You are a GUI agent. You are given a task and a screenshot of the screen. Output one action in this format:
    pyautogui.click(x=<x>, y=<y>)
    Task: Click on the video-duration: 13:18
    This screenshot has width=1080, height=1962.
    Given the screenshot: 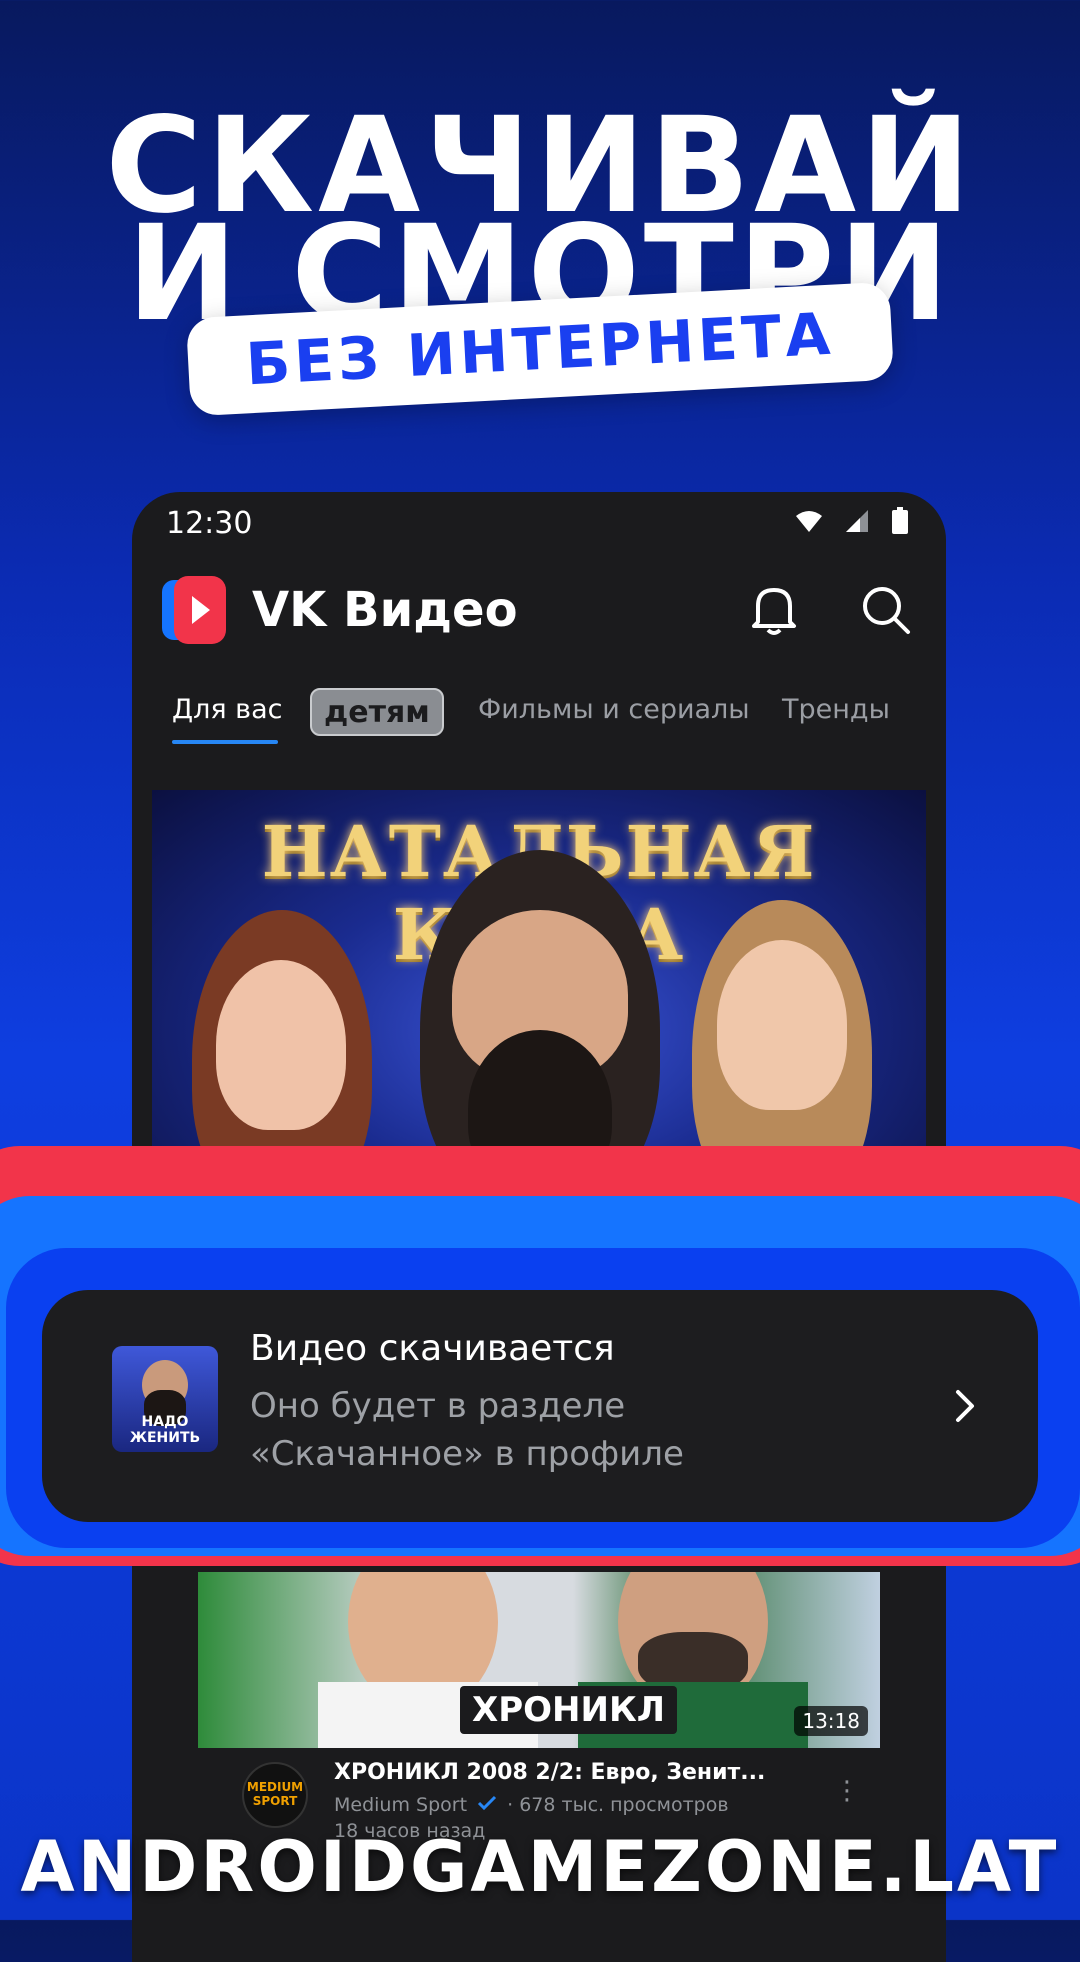 What is the action you would take?
    pyautogui.click(x=831, y=1721)
    